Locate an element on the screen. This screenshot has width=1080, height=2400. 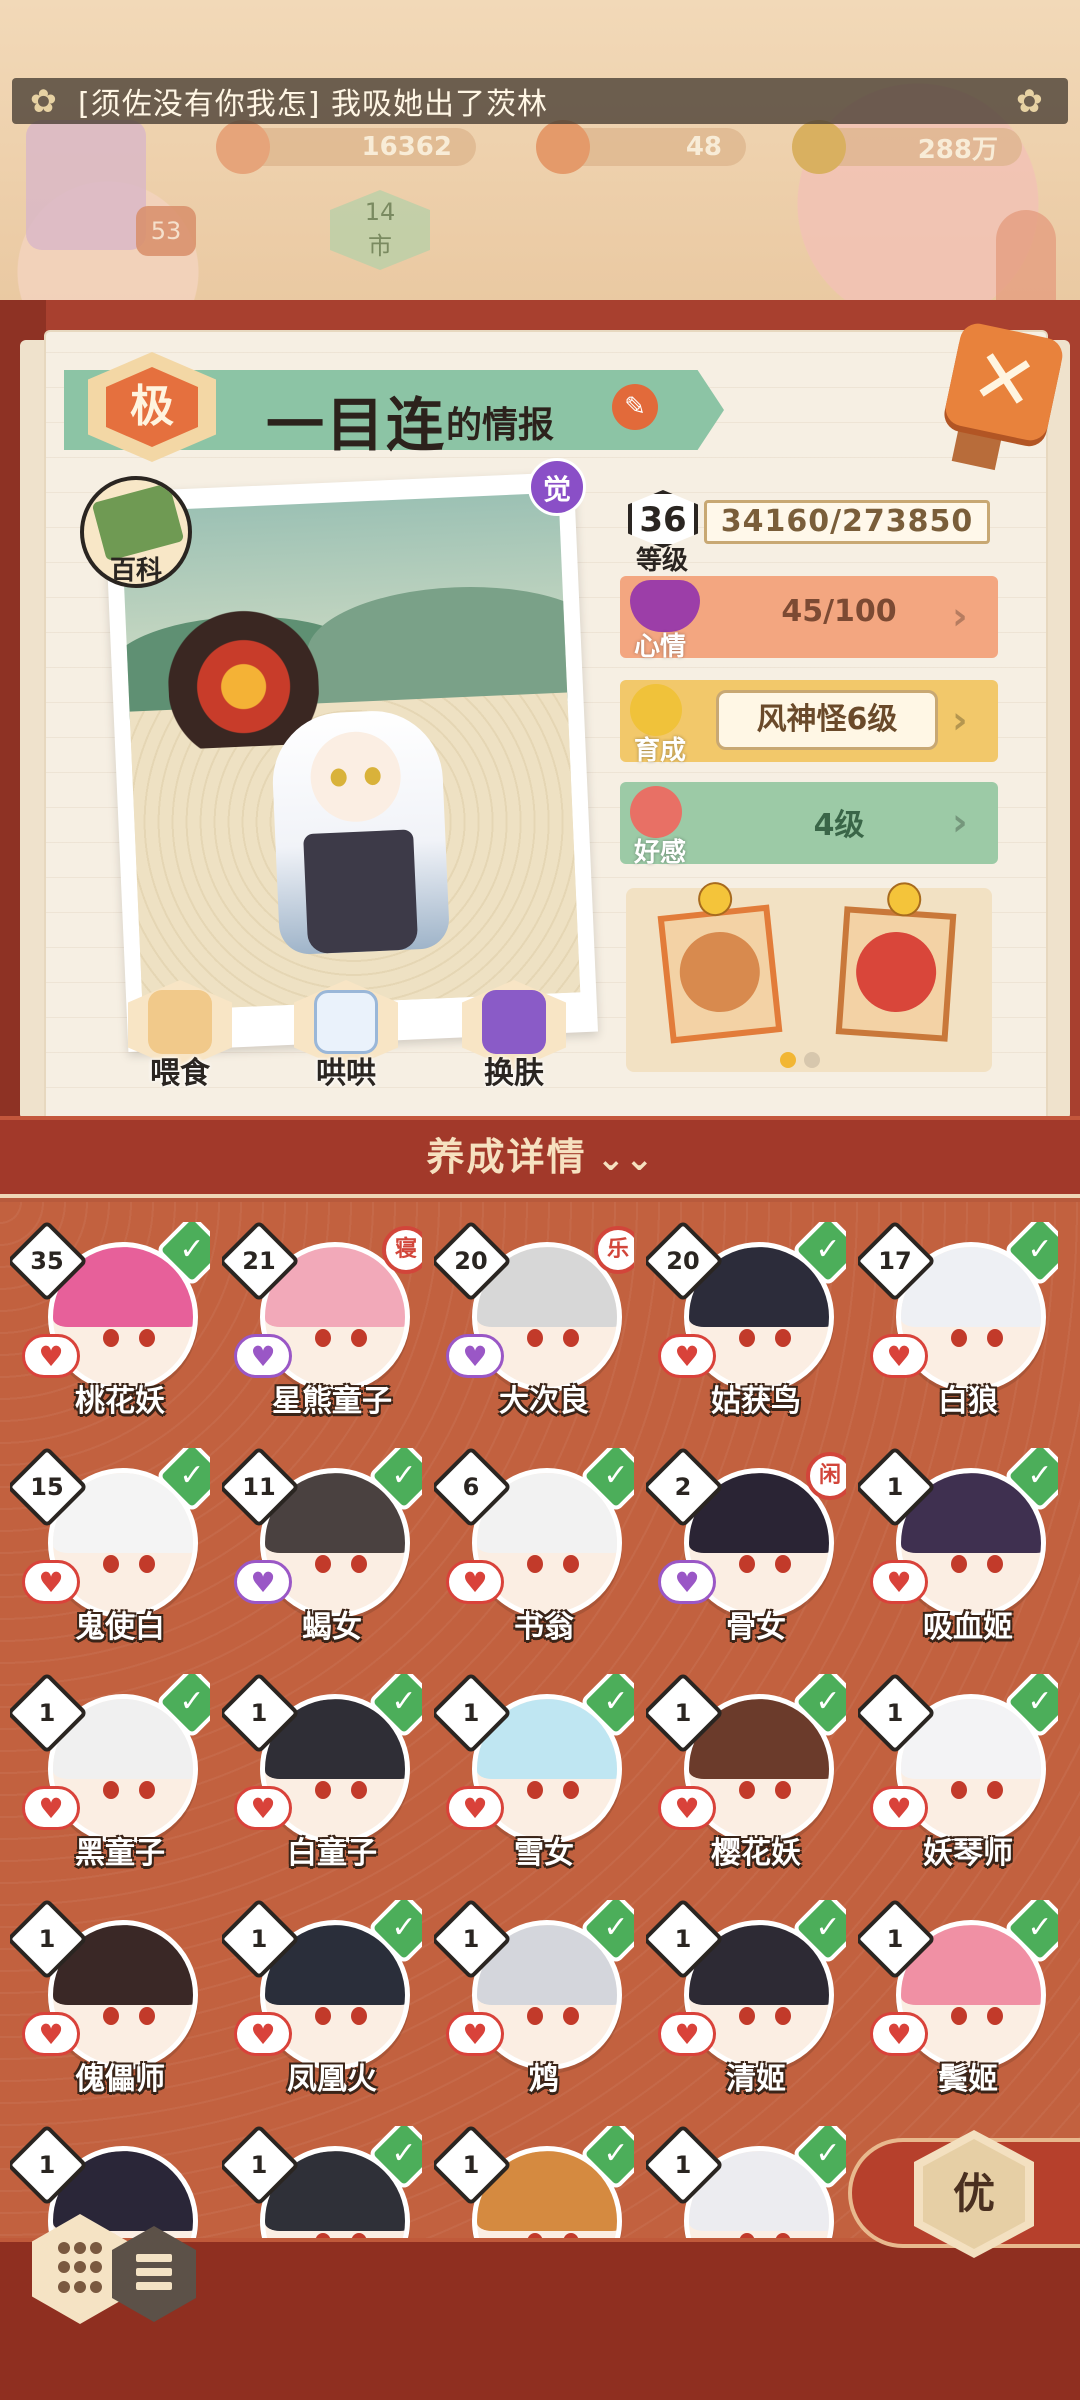
card-level: 2 is located at coordinates (683, 1487).